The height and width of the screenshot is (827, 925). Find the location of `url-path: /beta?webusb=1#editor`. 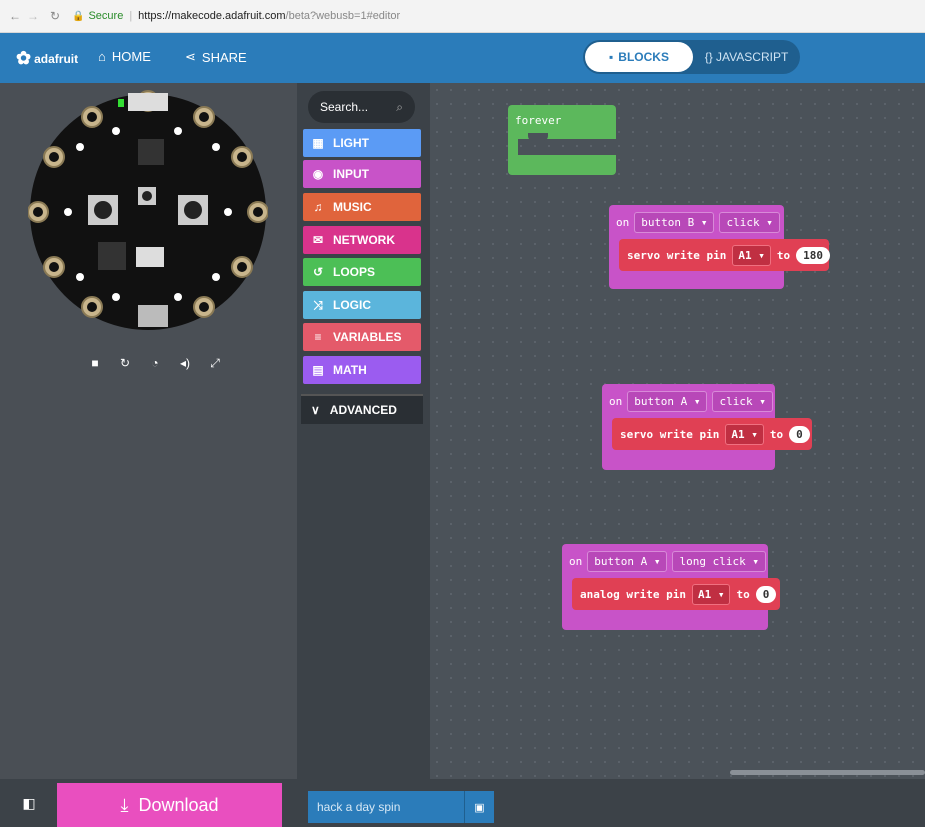

url-path: /beta?webusb=1#editor is located at coordinates (343, 16).